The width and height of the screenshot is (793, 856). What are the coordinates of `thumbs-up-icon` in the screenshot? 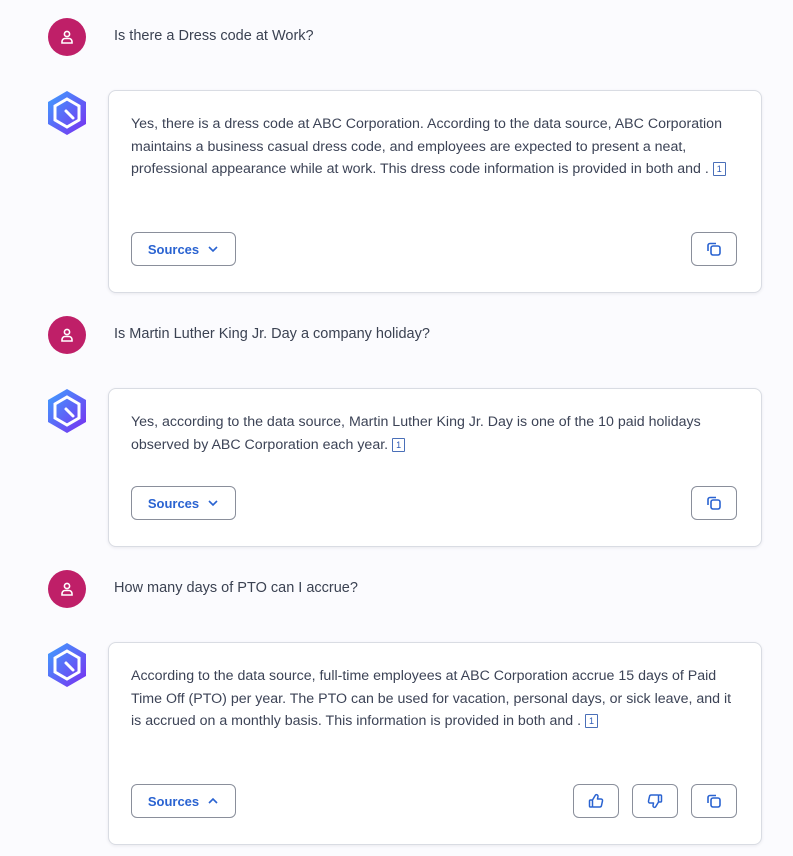 It's located at (596, 800).